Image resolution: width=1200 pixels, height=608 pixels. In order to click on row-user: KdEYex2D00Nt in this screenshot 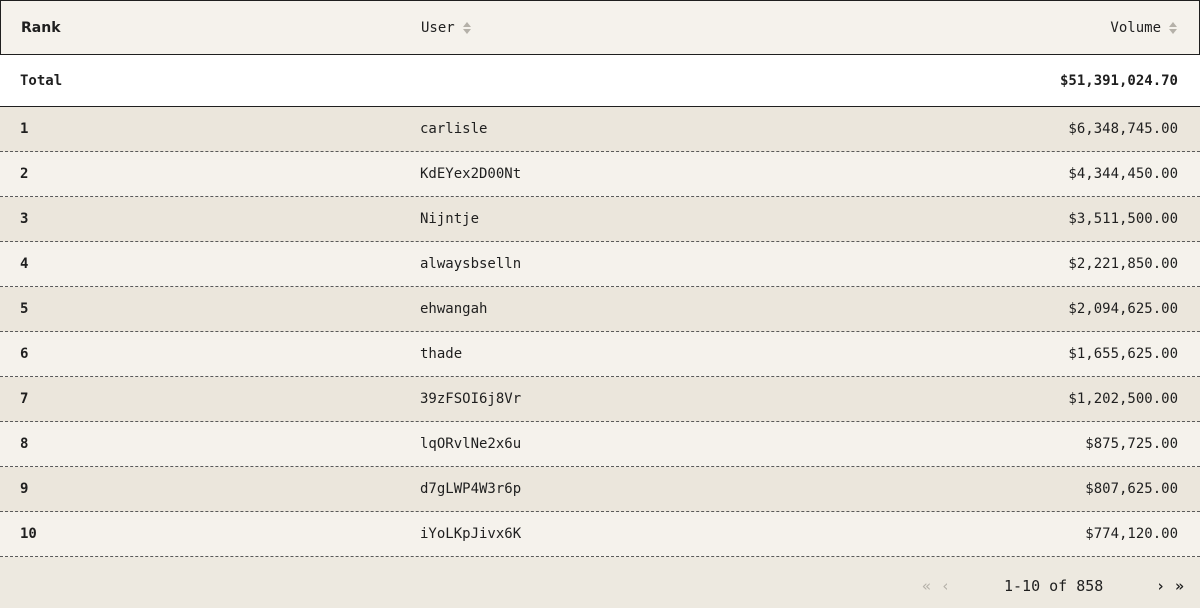, I will do `click(471, 174)`.